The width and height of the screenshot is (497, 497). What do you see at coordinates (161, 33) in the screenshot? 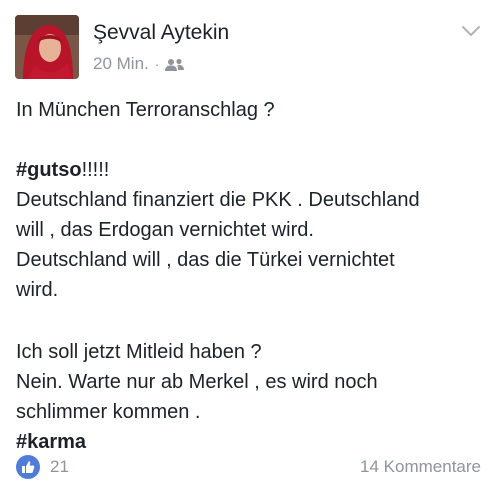
I see `author-name: Şevval Aytekin` at bounding box center [161, 33].